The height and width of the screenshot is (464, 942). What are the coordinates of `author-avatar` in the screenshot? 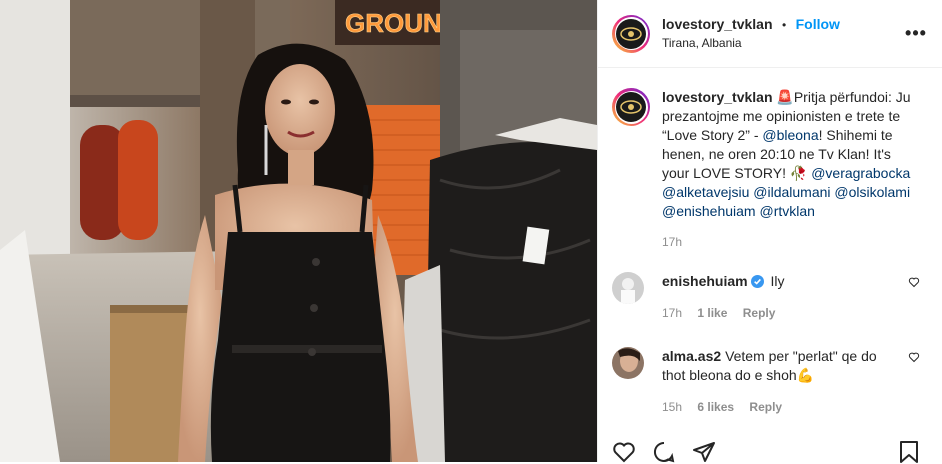 It's located at (631, 33).